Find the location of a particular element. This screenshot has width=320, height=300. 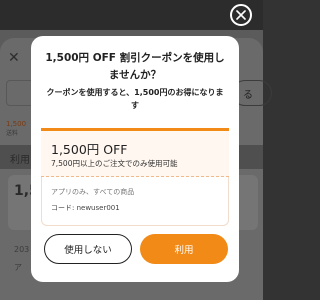

coupon-amount: 1,500円 OFF is located at coordinates (89, 149).